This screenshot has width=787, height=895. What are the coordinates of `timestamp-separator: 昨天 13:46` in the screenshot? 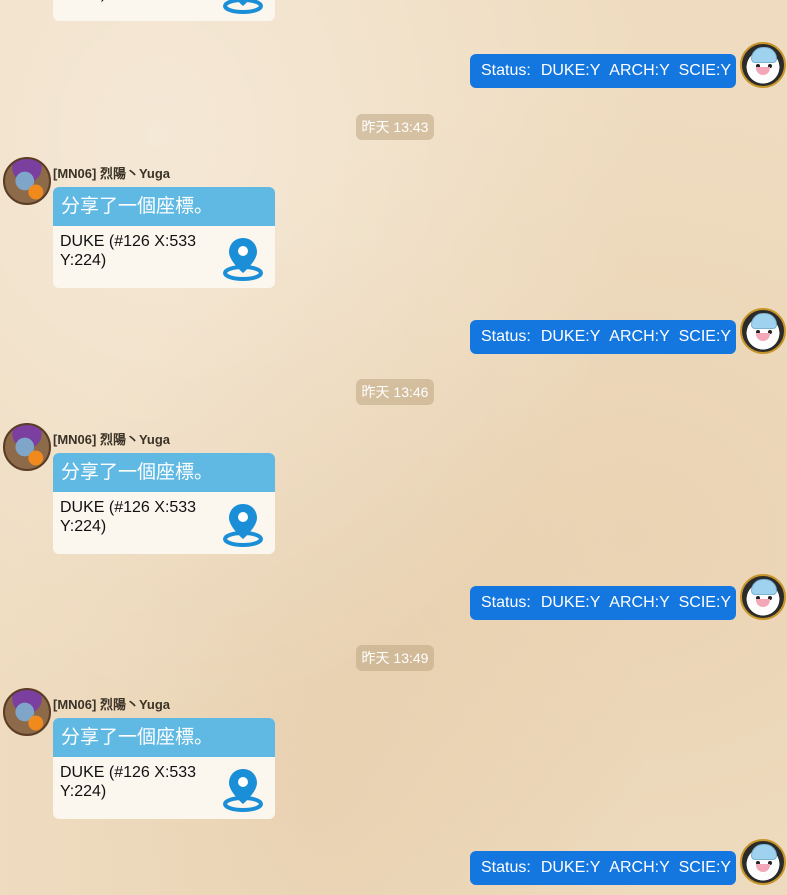 It's located at (395, 392).